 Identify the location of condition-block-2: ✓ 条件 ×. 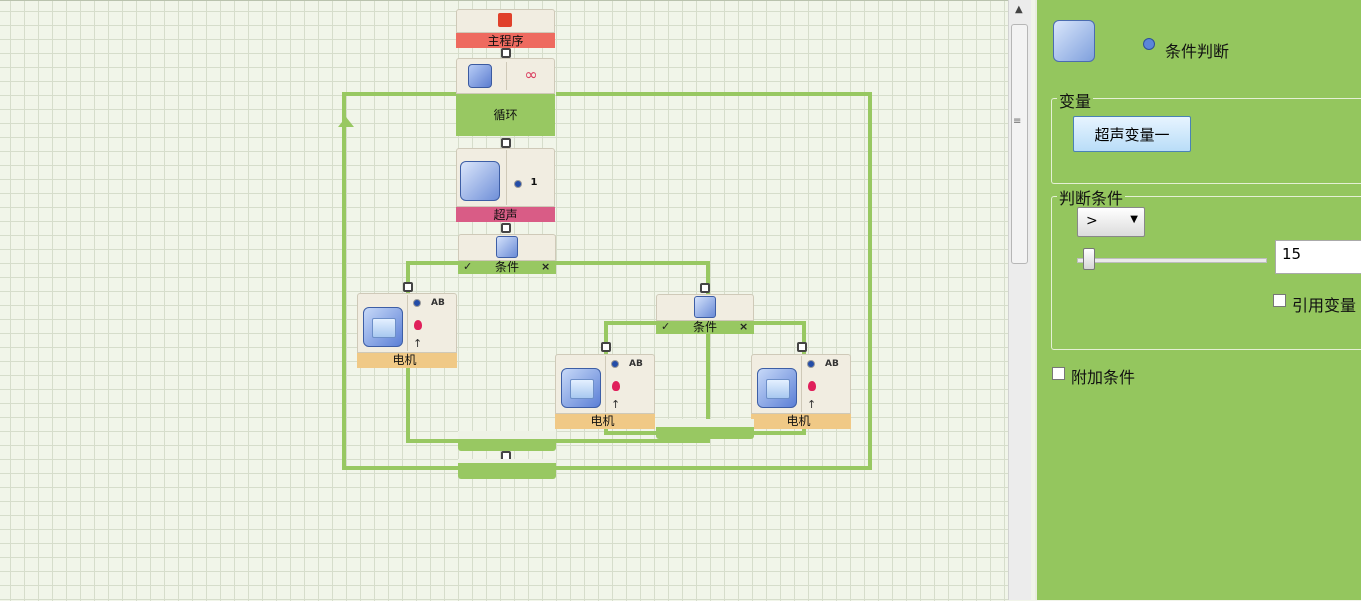
(705, 314).